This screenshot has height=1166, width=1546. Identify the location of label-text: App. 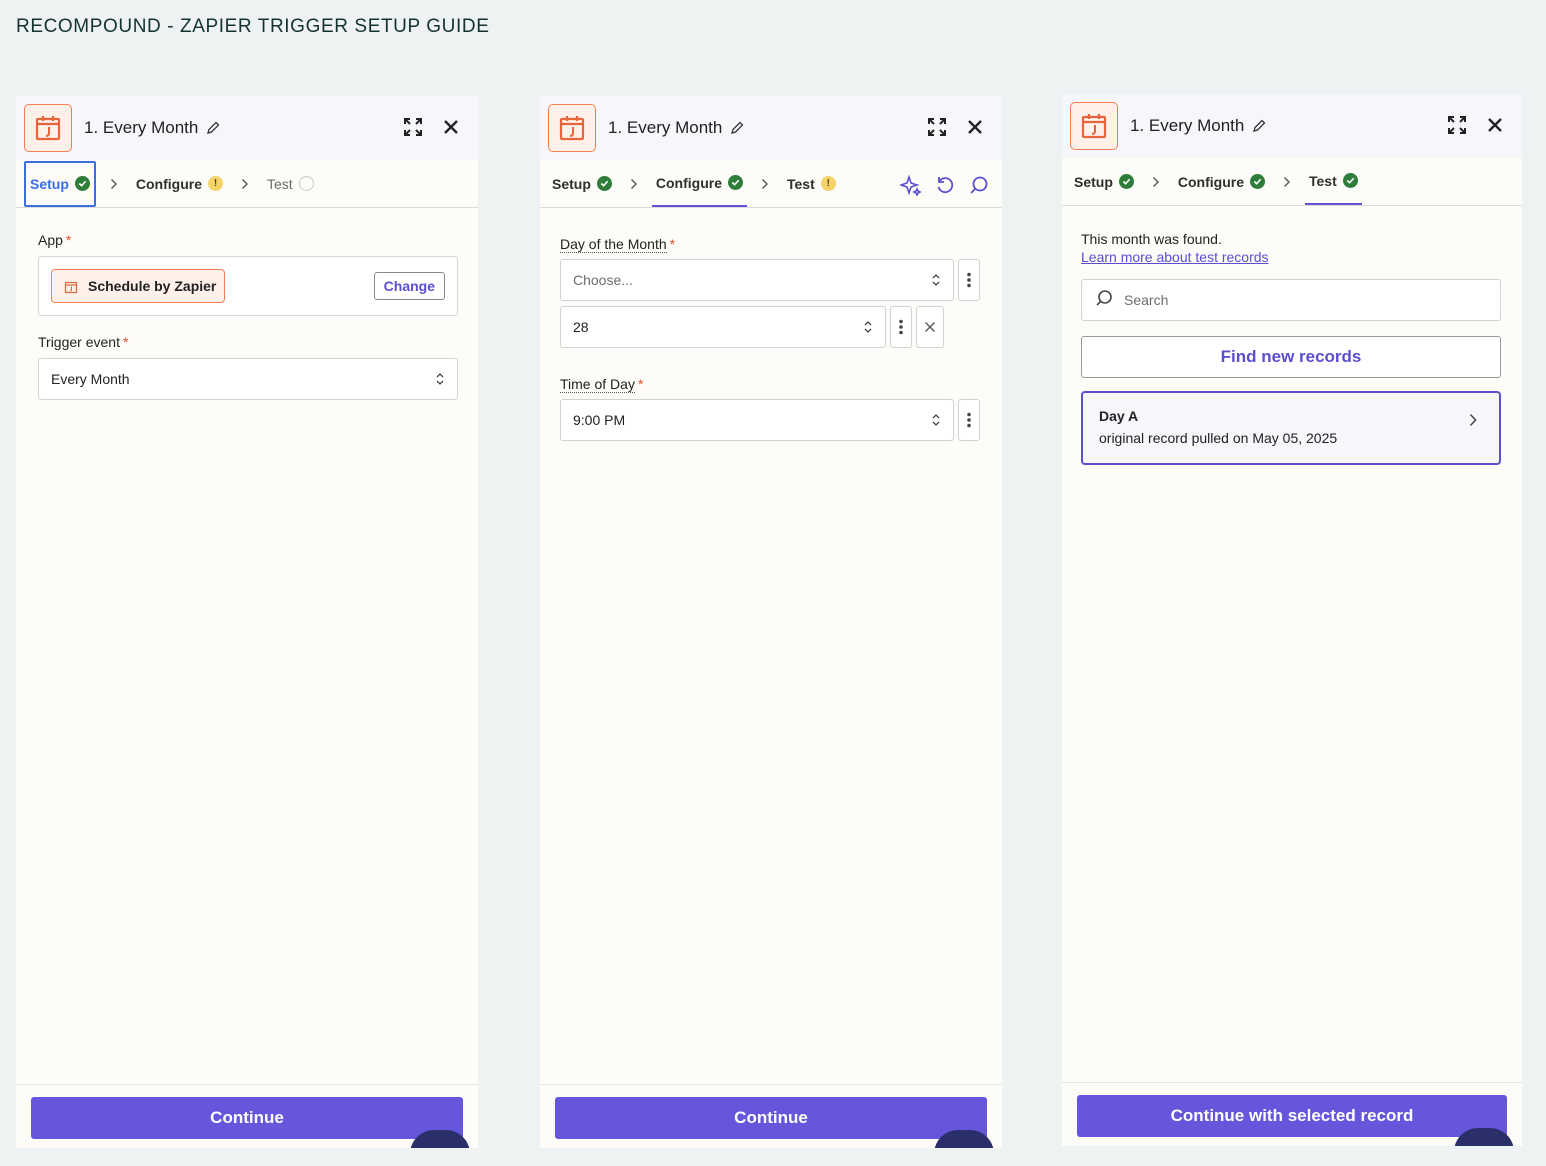
(50, 240).